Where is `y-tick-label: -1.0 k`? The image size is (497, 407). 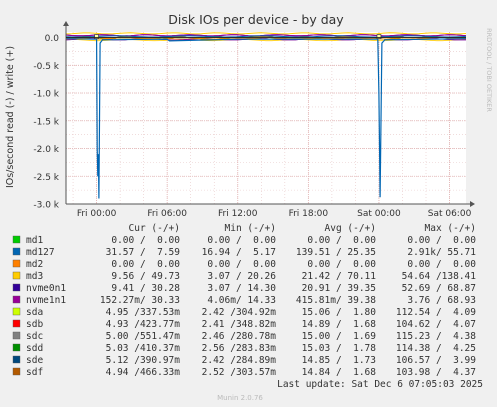
y-tick-label: -1.0 k is located at coordinates (46, 95).